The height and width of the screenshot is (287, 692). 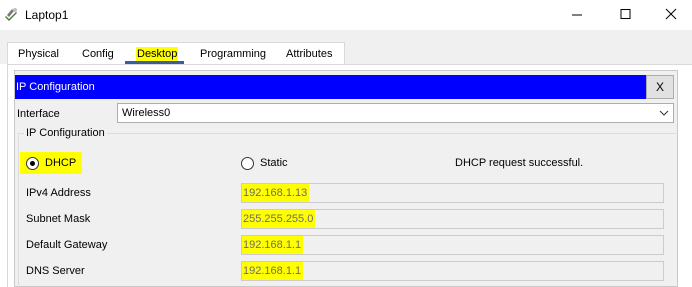 I want to click on minimize-button, so click(x=577, y=15).